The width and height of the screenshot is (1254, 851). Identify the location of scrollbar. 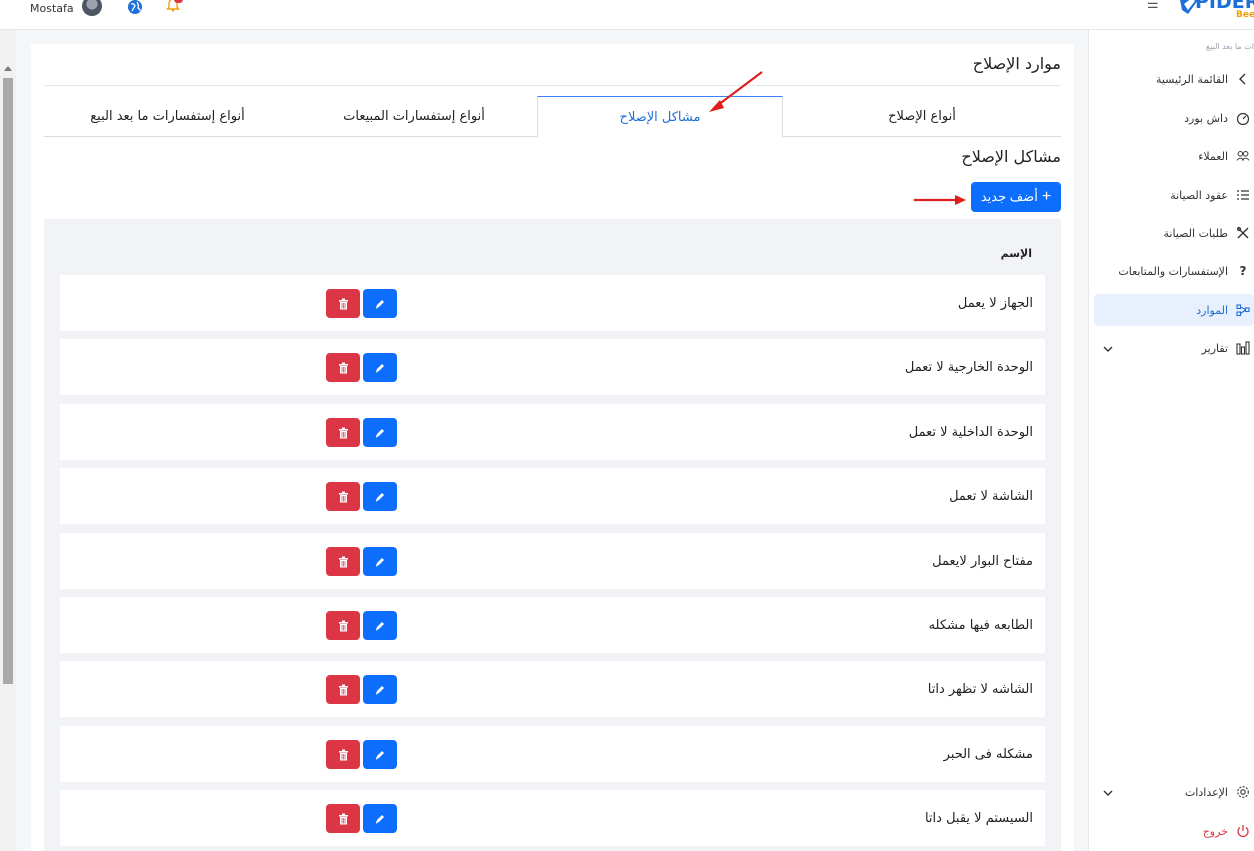
(8, 440).